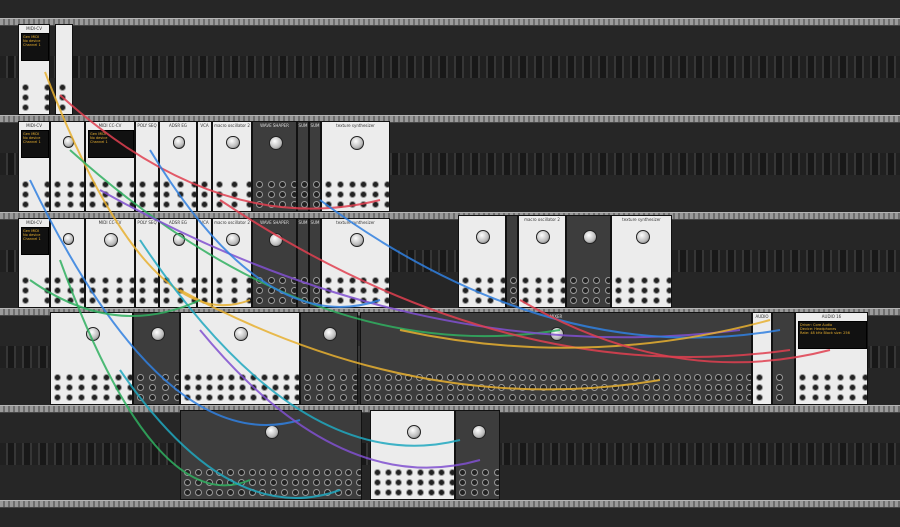 The image size is (900, 527). Describe the element at coordinates (110, 166) in the screenshot. I see `module-midi-cc-cv: MIDI CC-CV Gen MIDI No device Channel 1` at that location.